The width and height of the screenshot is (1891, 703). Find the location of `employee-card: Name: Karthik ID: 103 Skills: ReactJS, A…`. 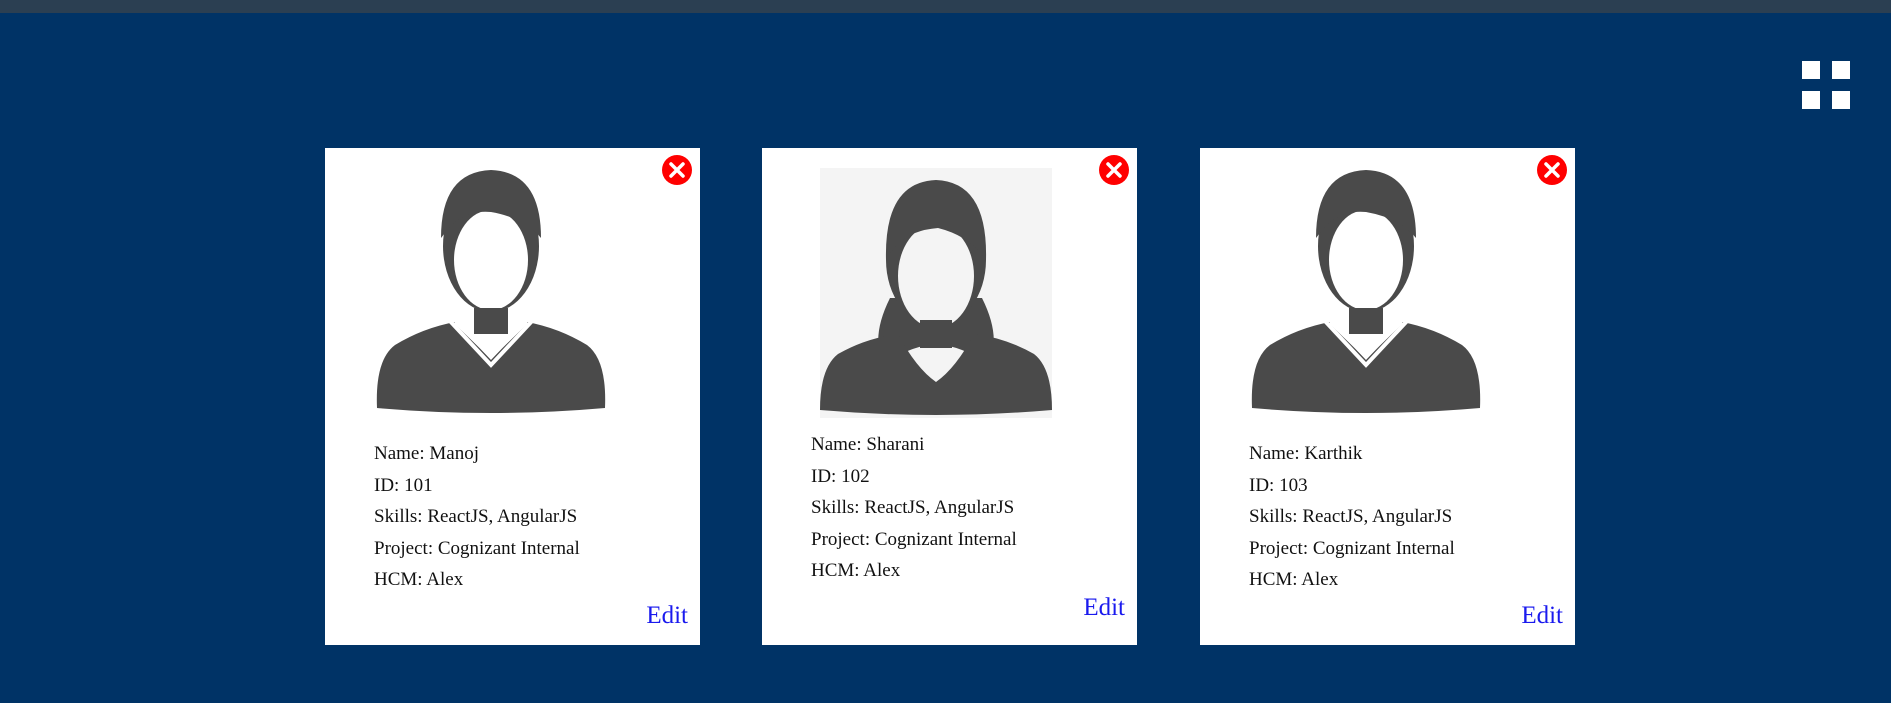

employee-card: Name: Karthik ID: 103 Skills: ReactJS, A… is located at coordinates (1387, 396).